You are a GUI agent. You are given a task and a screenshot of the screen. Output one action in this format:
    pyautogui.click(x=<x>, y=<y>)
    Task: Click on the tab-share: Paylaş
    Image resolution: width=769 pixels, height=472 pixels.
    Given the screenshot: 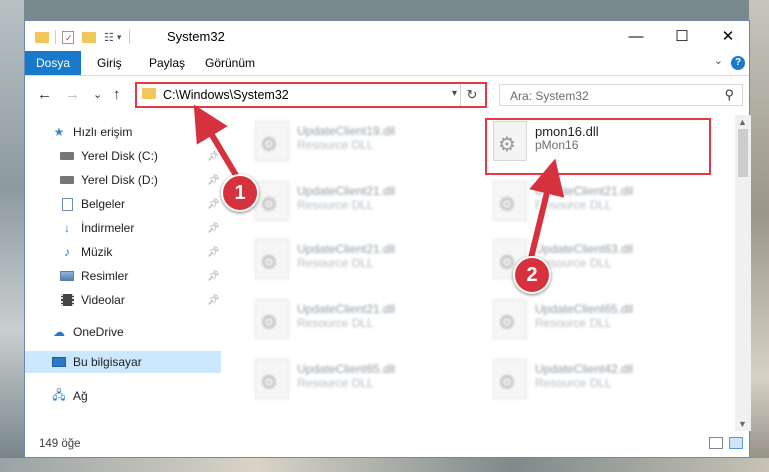 What is the action you would take?
    pyautogui.click(x=167, y=63)
    